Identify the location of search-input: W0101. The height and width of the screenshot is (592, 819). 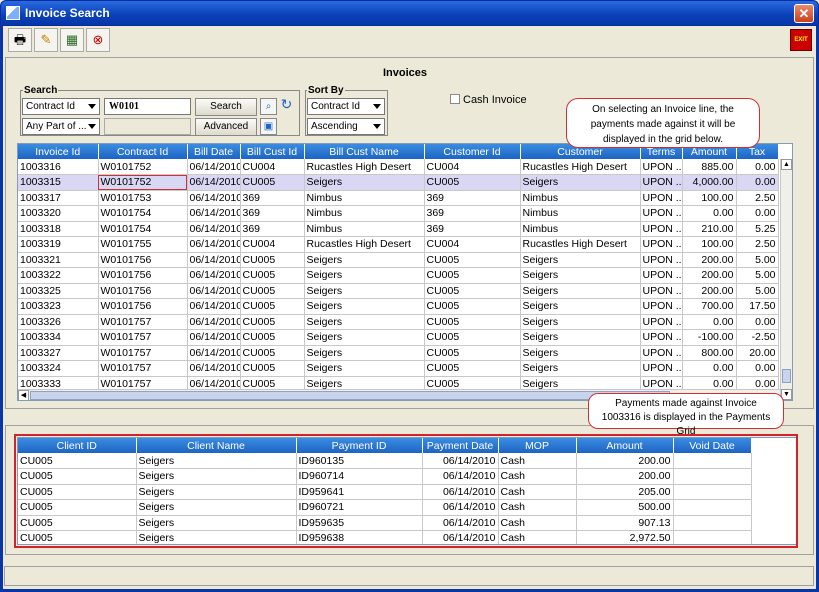
(147, 106).